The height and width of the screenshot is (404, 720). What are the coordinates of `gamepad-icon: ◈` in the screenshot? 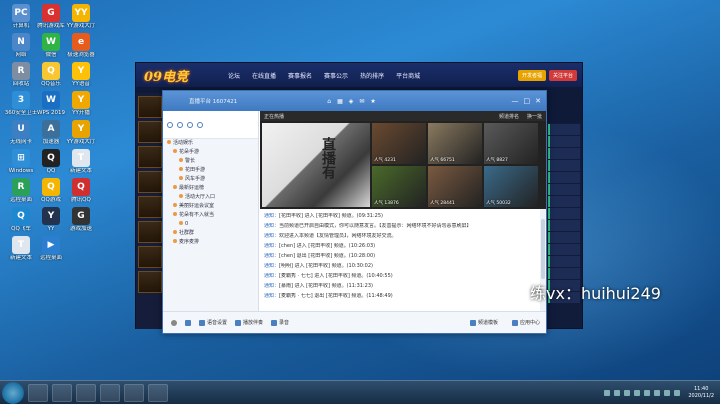 It's located at (351, 101).